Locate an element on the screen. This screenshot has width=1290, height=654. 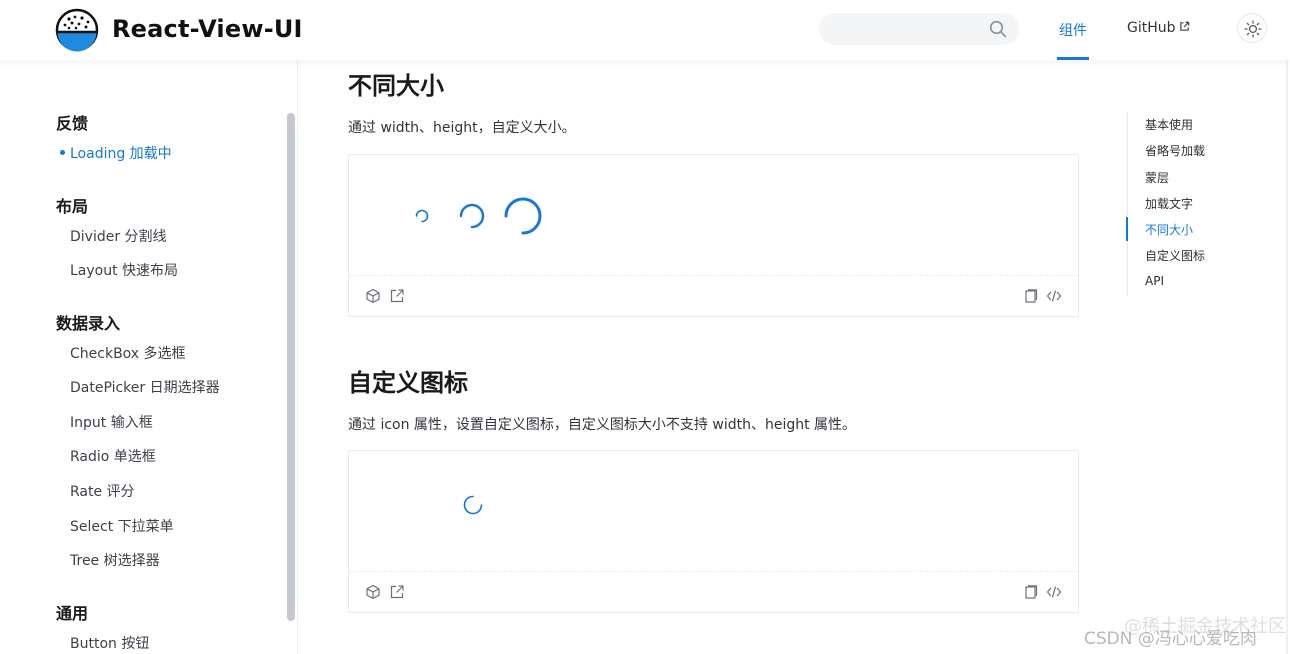
sidebar-scrollbar is located at coordinates (291, 367).